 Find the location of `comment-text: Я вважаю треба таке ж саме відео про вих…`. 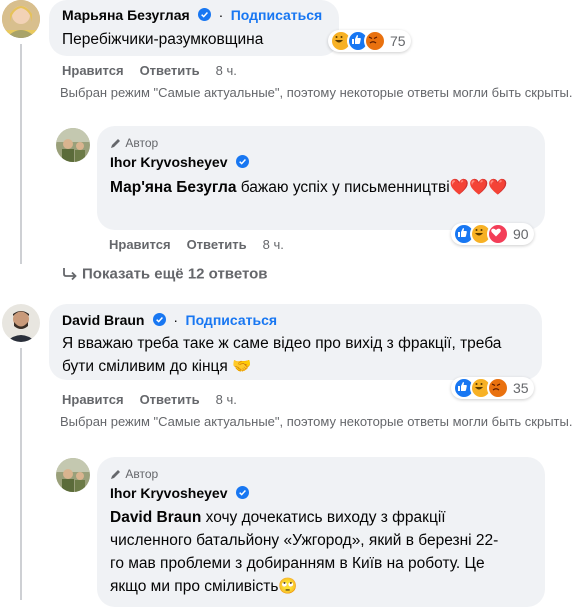

comment-text: Я вважаю треба таке ж саме відео про вих… is located at coordinates (282, 355).